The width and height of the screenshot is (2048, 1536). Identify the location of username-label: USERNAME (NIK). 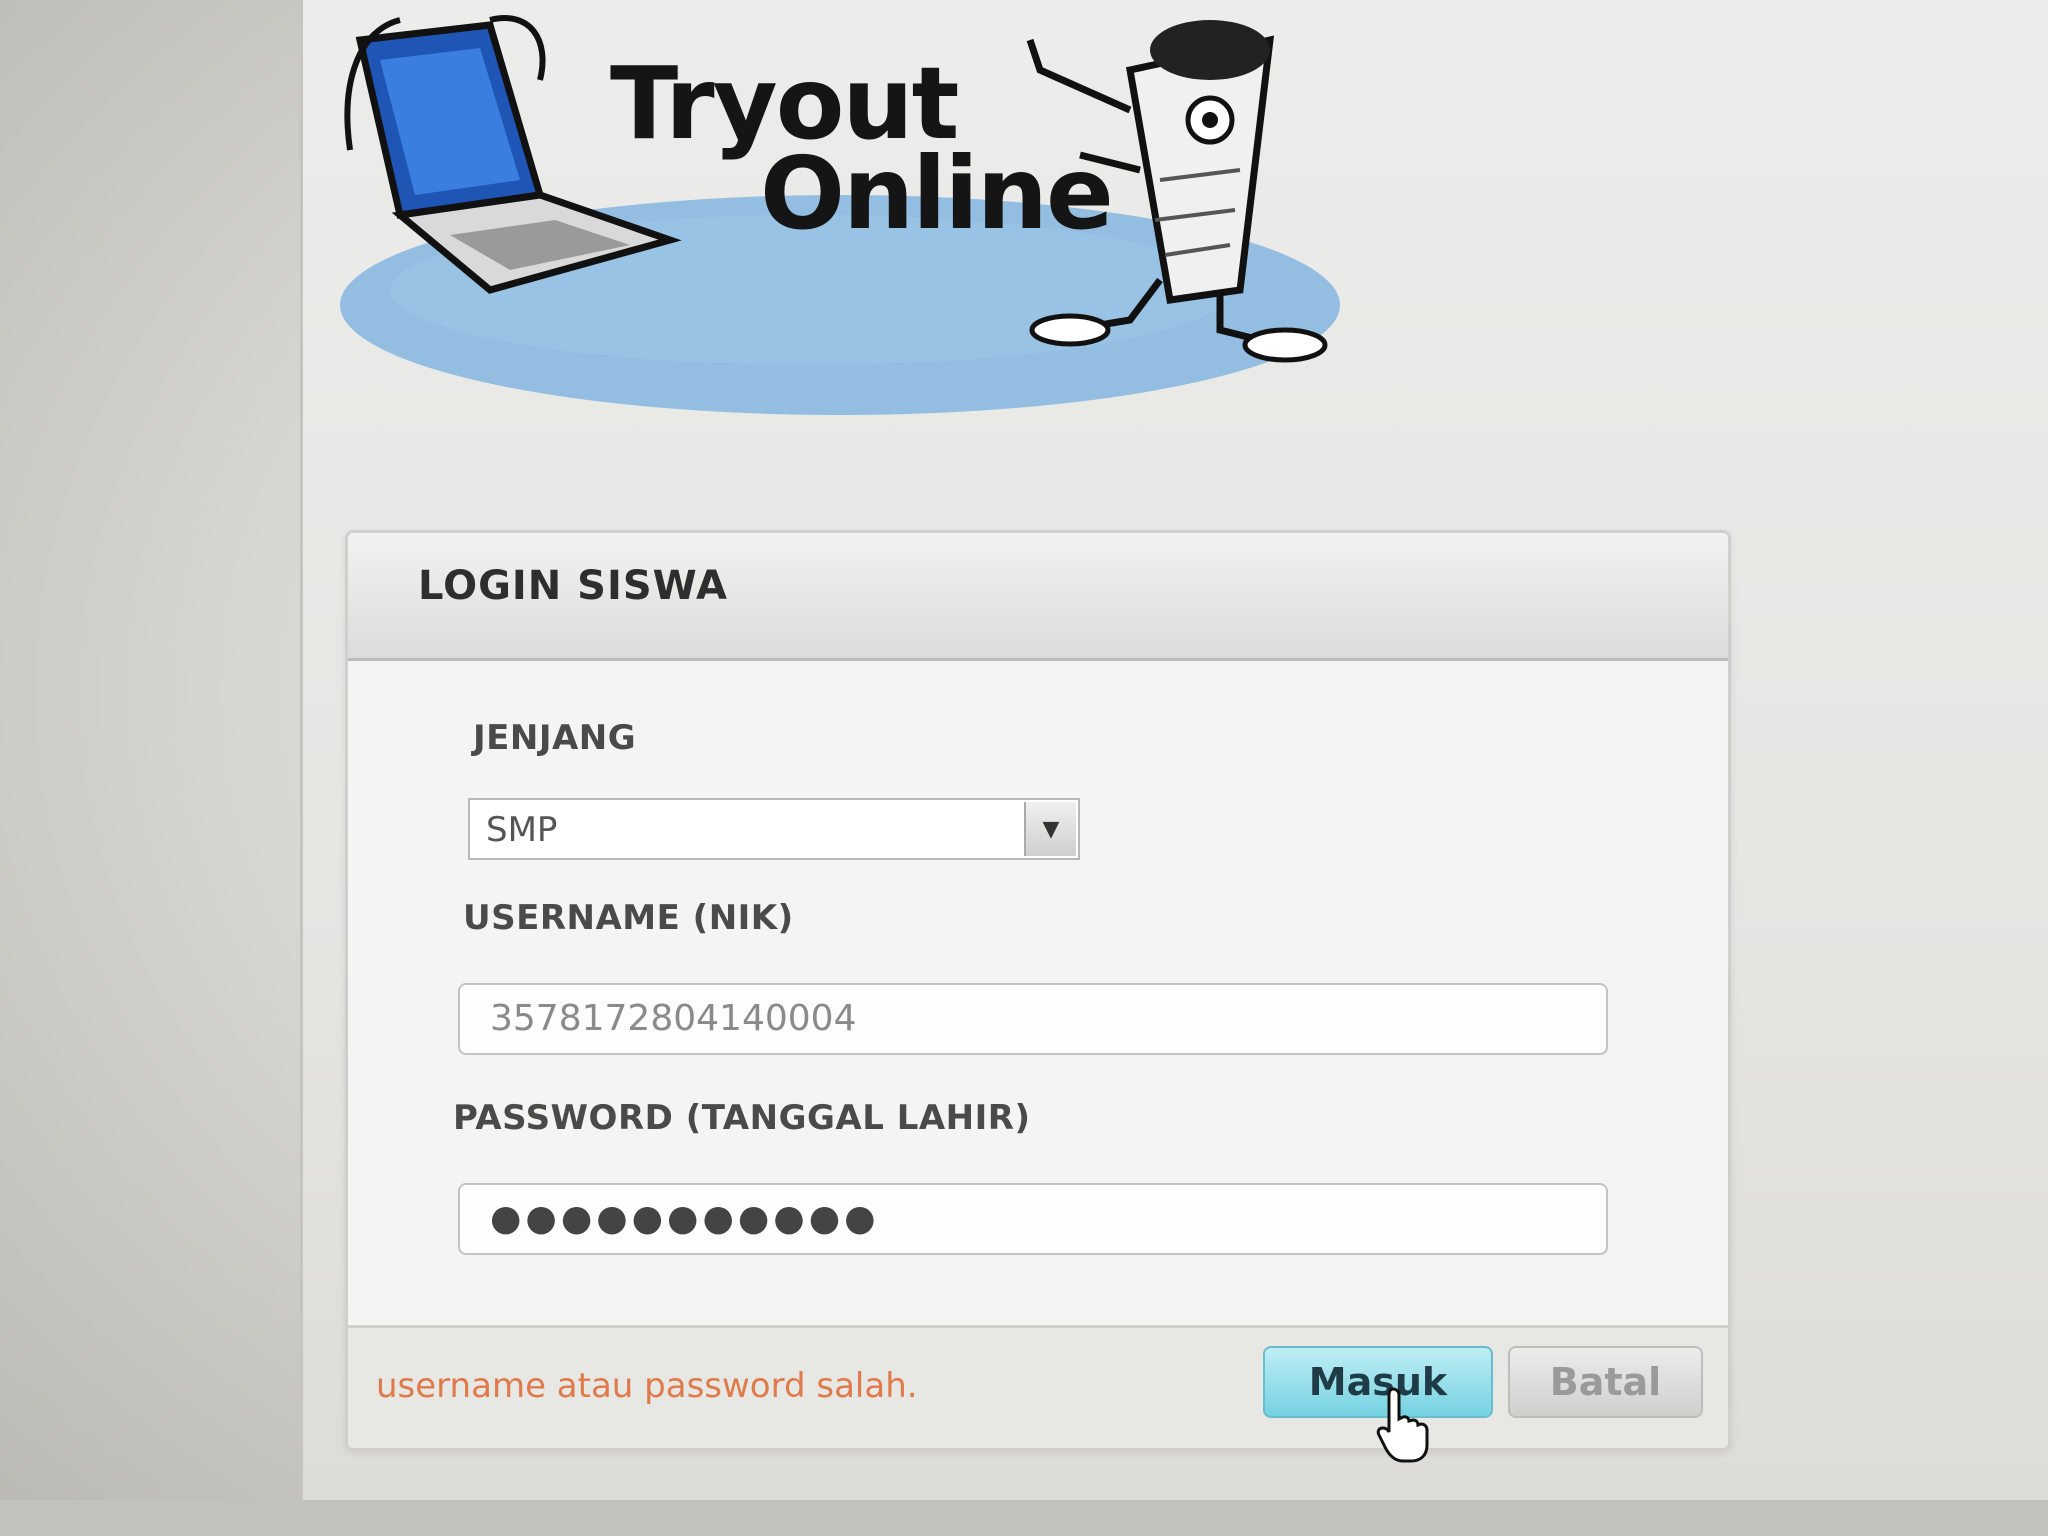
(628, 918).